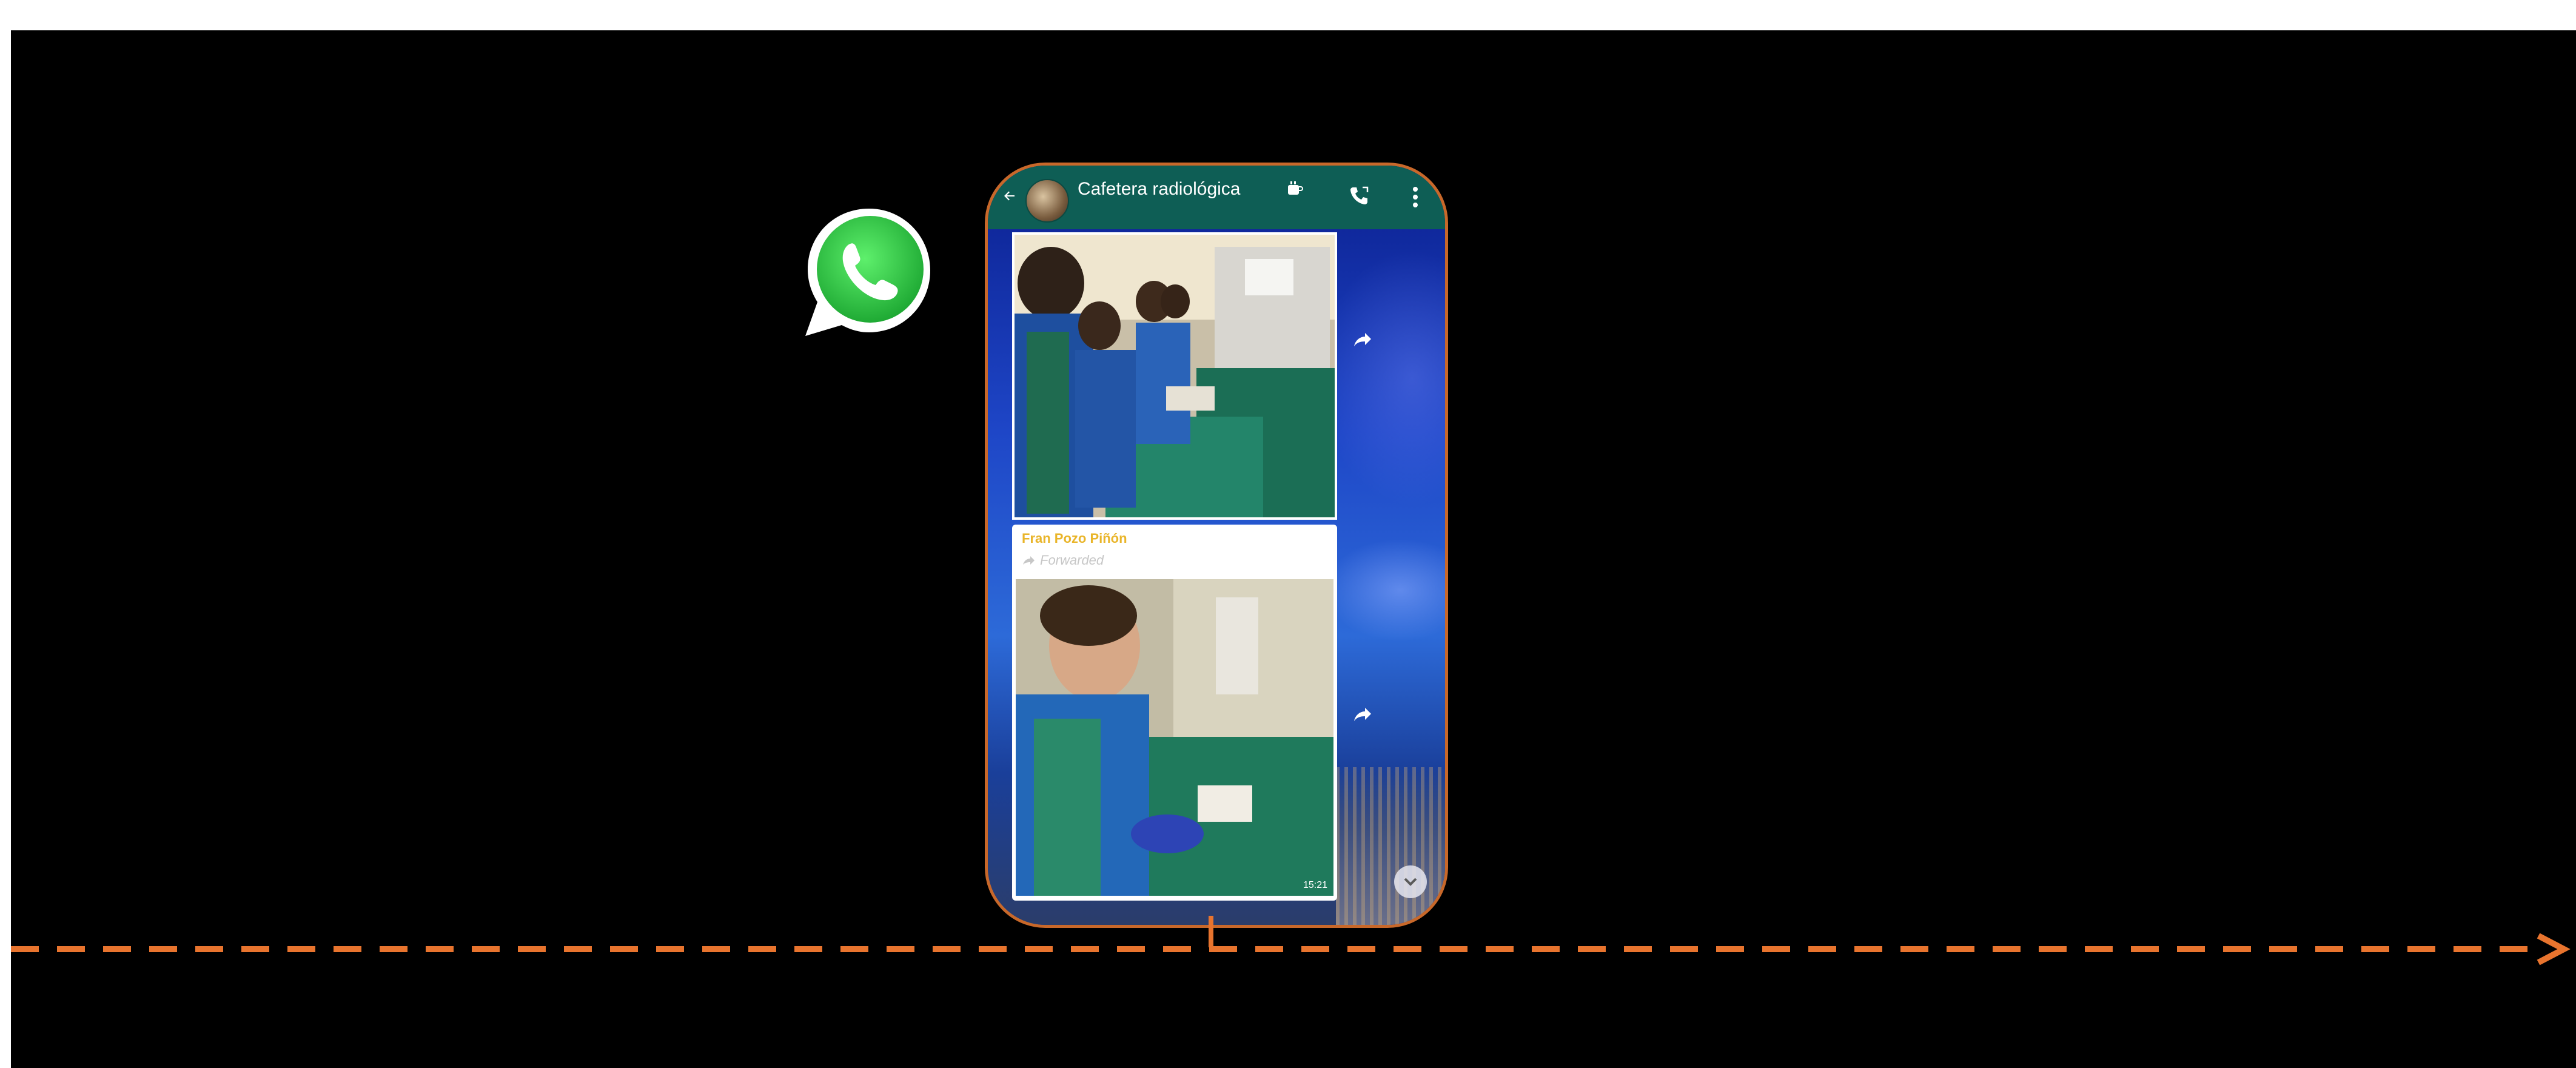  I want to click on sender-name: Fran Pozo Piñón, so click(1074, 538).